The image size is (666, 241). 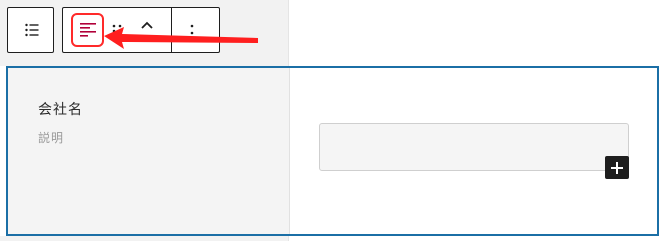 What do you see at coordinates (477, 238) in the screenshot?
I see `right-column-bg-bottom` at bounding box center [477, 238].